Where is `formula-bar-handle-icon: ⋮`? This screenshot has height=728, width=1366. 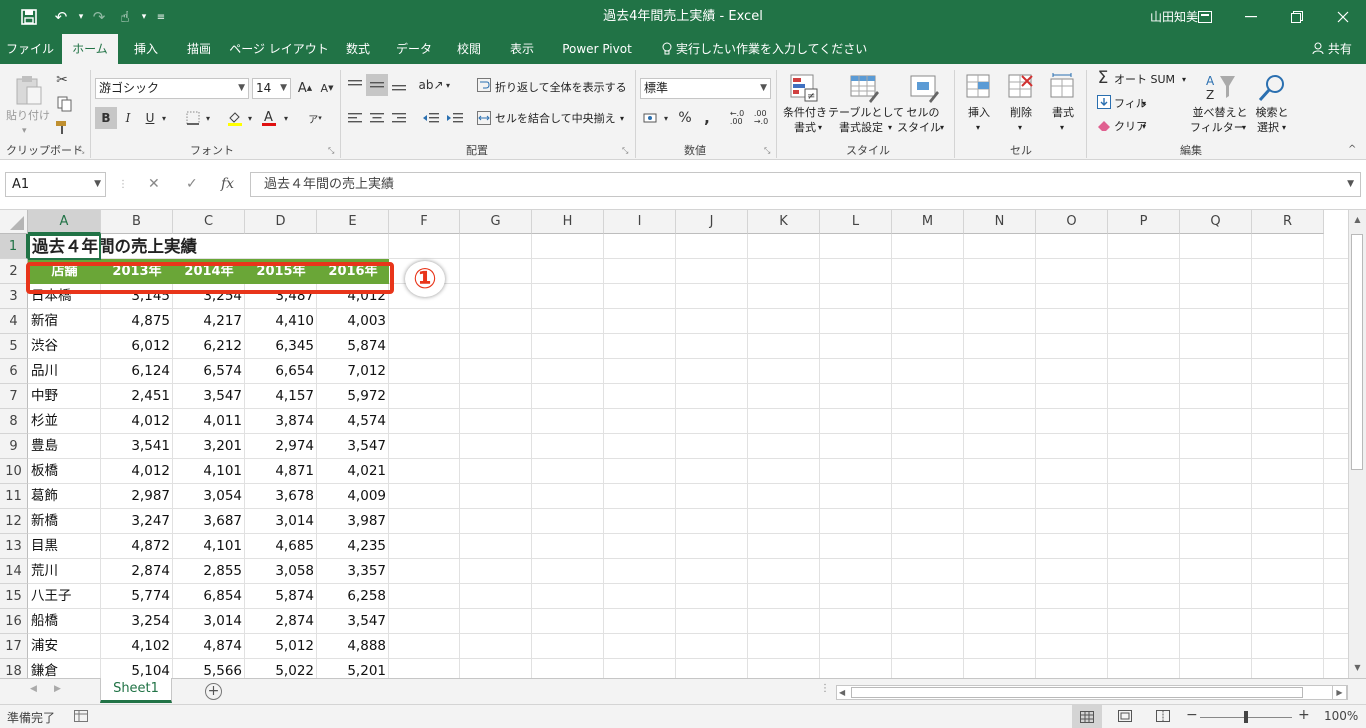
formula-bar-handle-icon: ⋮ is located at coordinates (123, 184).